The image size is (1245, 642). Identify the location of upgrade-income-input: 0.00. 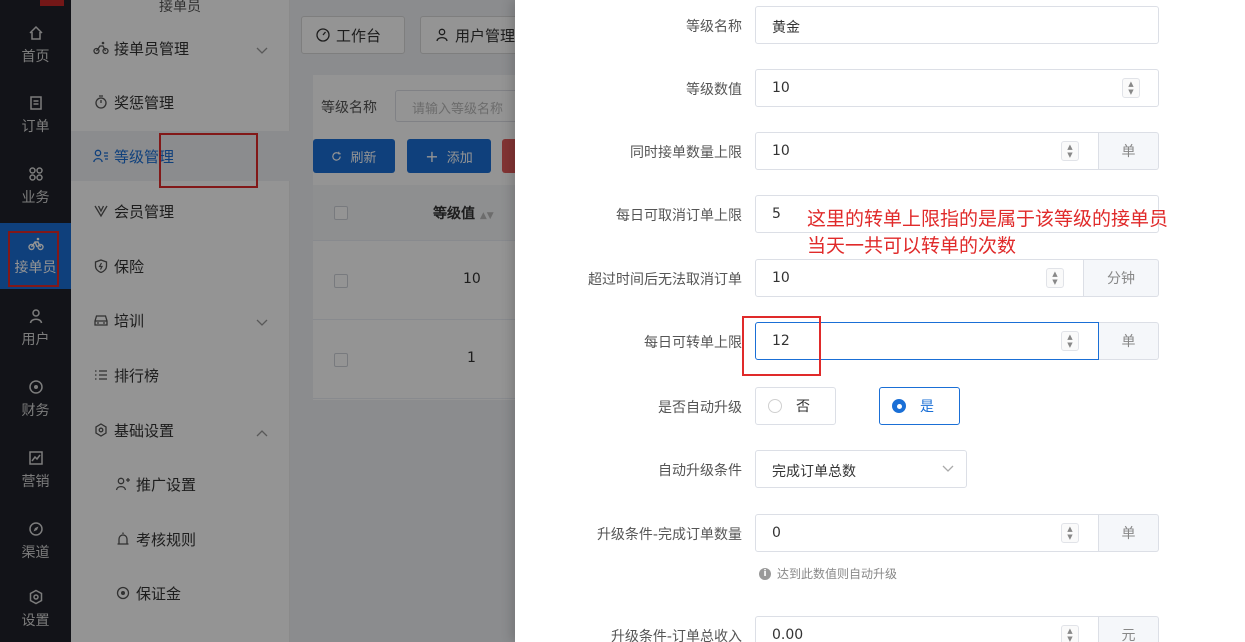
(927, 629).